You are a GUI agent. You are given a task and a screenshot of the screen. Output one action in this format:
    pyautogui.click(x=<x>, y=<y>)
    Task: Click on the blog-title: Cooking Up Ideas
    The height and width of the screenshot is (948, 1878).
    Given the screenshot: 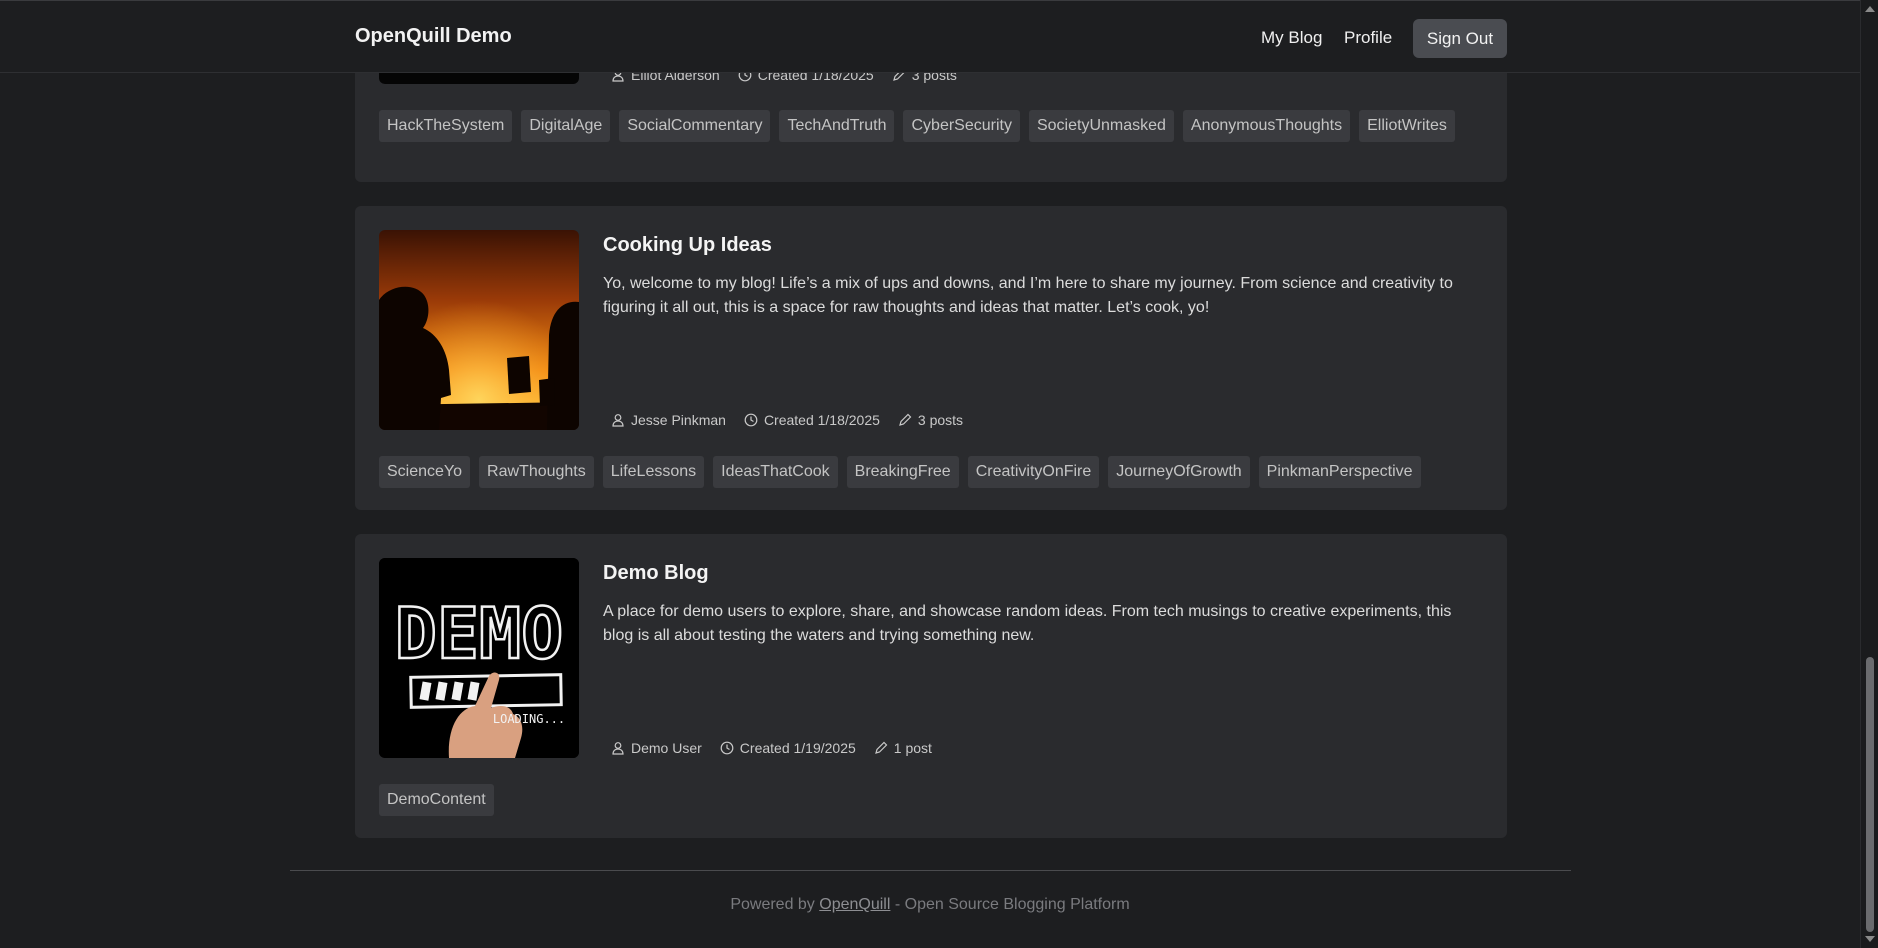 What is the action you would take?
    pyautogui.click(x=687, y=245)
    